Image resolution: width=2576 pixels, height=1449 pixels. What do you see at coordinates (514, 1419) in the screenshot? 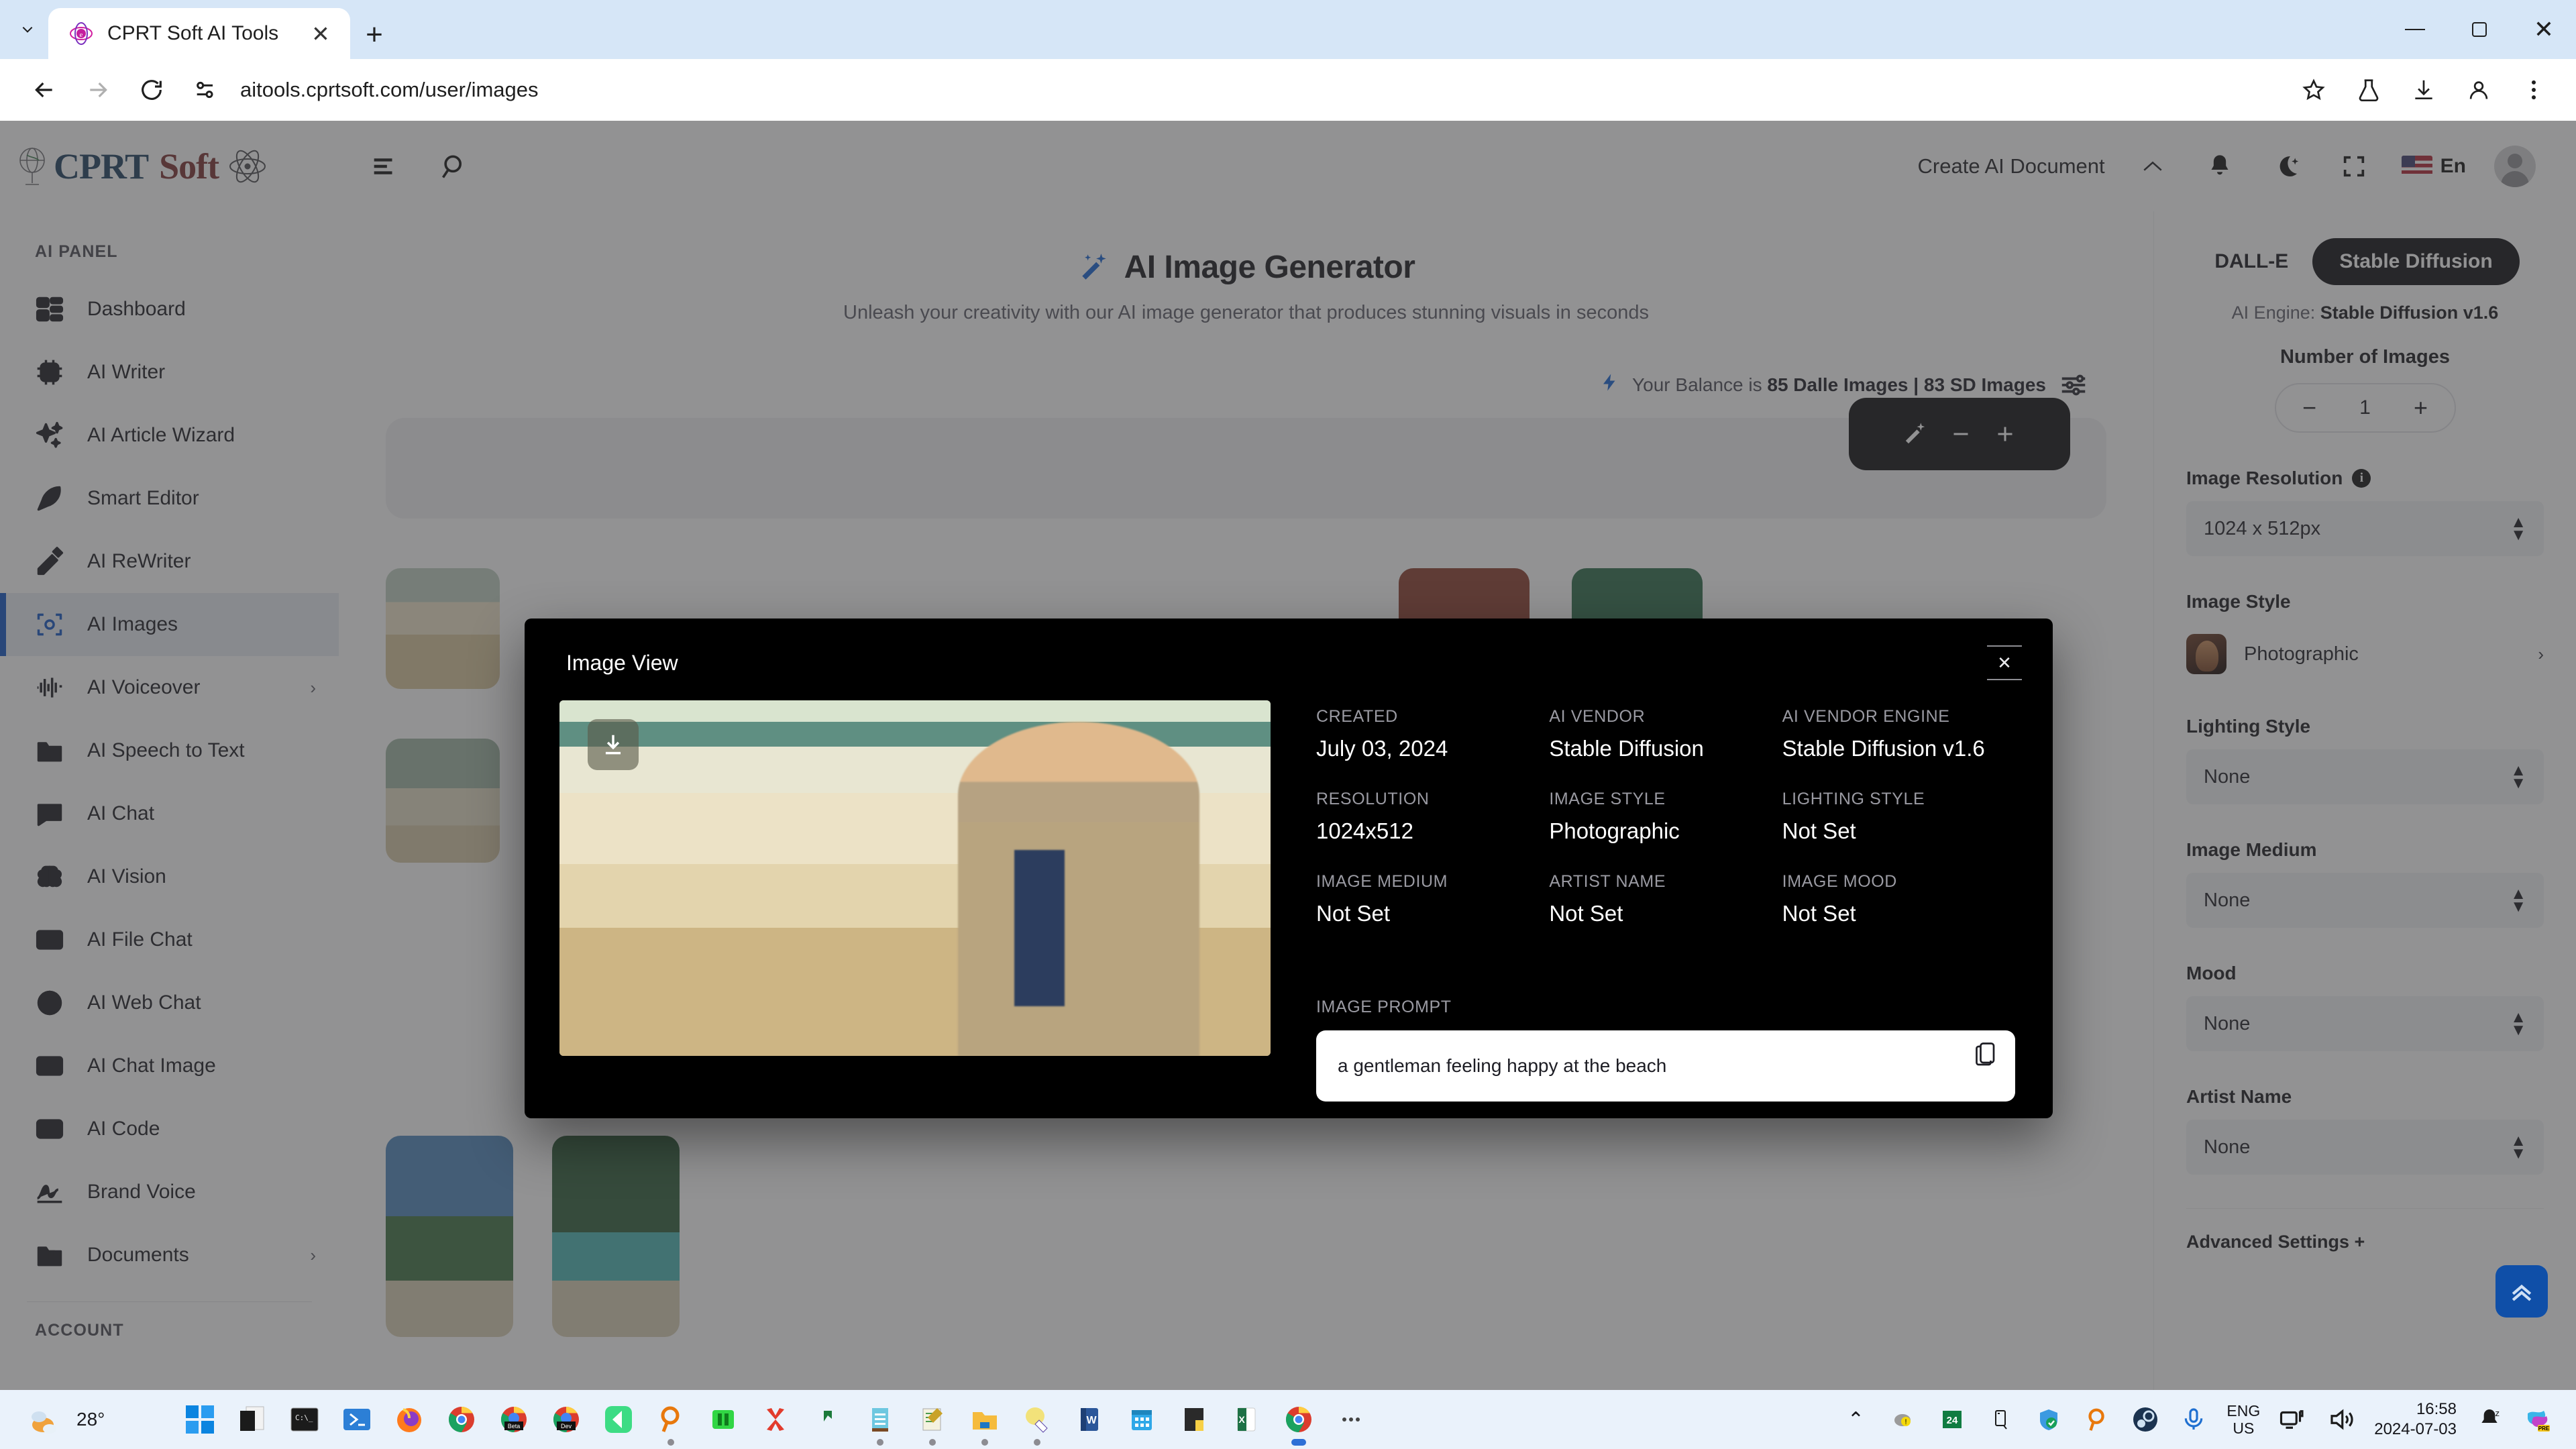
I see `chrome-beta-icon: Beta` at bounding box center [514, 1419].